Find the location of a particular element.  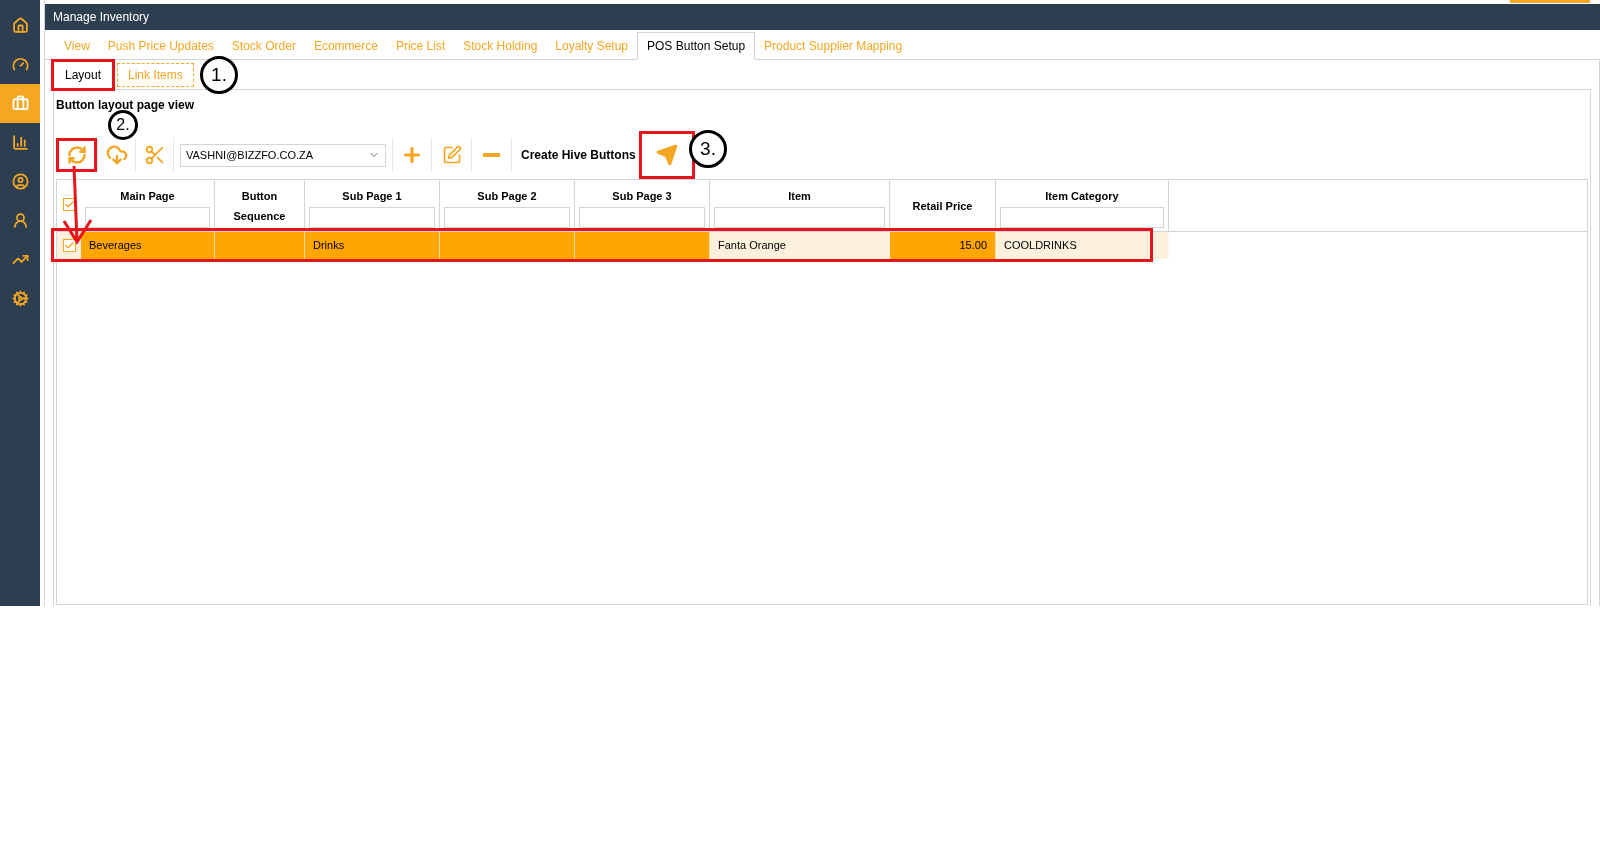

paper-plane-icon is located at coordinates (666, 155).